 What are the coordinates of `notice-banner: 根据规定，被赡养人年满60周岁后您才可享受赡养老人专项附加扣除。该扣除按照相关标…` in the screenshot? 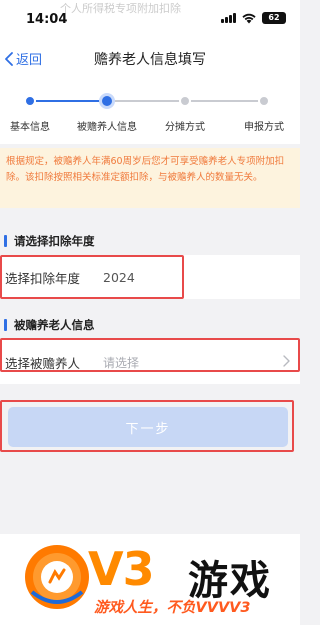 It's located at (150, 178).